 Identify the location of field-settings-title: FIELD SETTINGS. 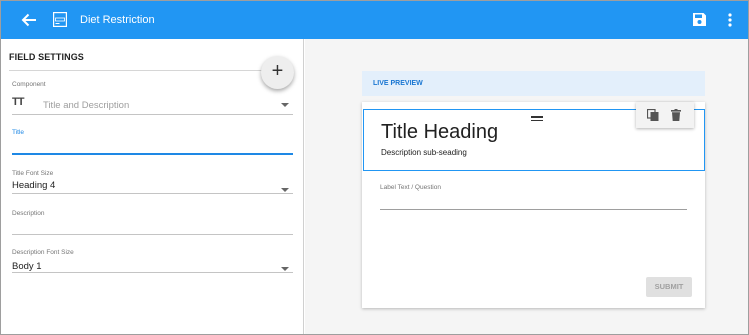
(46, 57).